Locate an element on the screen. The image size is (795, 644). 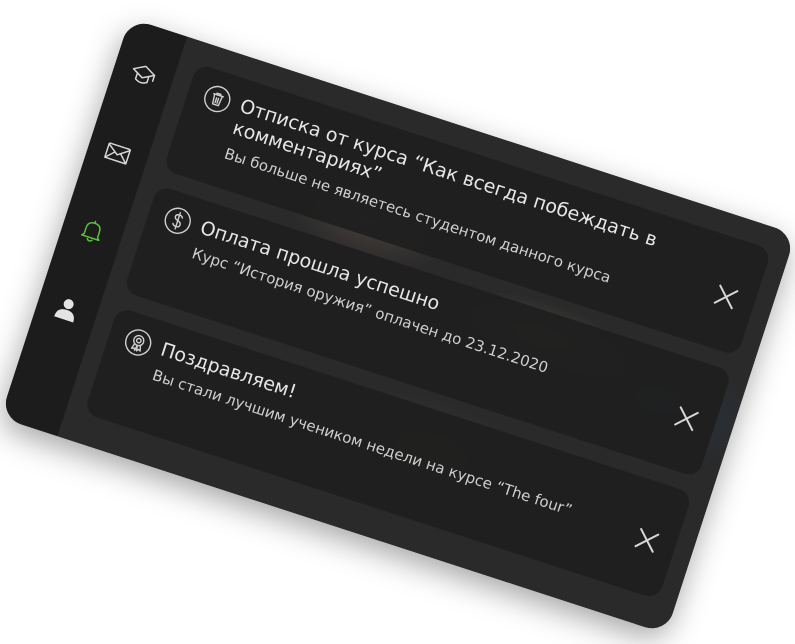
bell-icon is located at coordinates (90, 231).